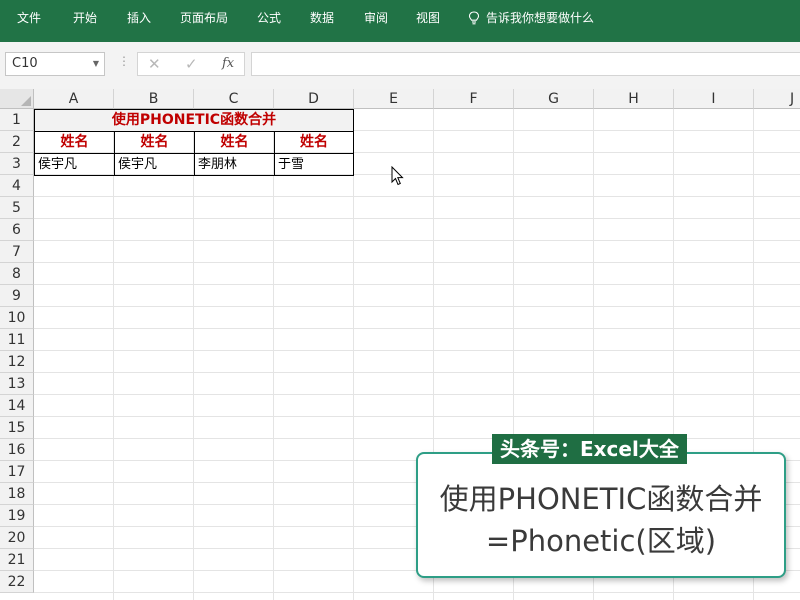  Describe the element at coordinates (234, 99) in the screenshot. I see `column-header-c: C` at that location.